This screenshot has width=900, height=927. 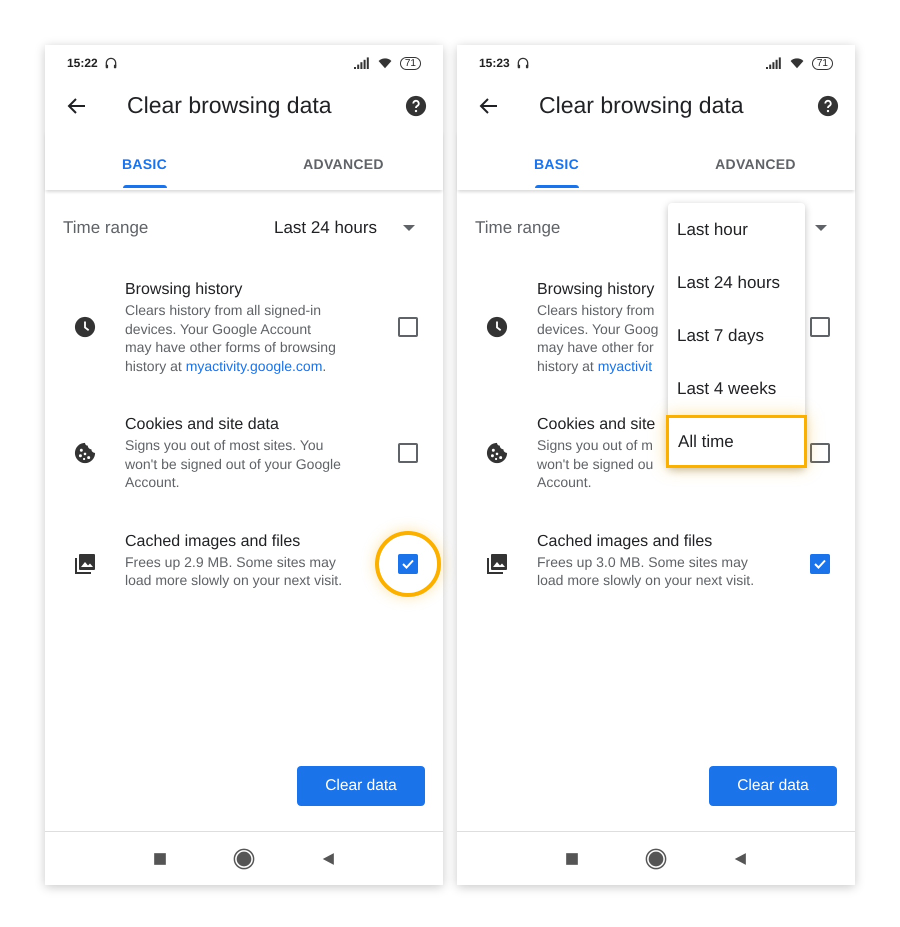 I want to click on option-description: Frees up 2.9 MB. Some sites may, so click(x=230, y=561).